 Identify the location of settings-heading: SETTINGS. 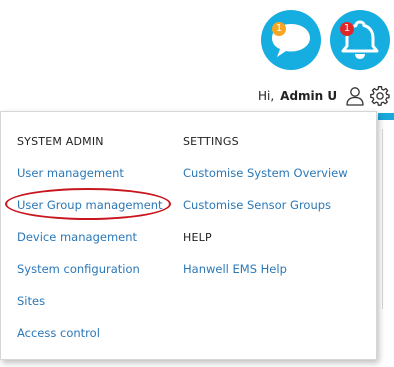
(211, 141).